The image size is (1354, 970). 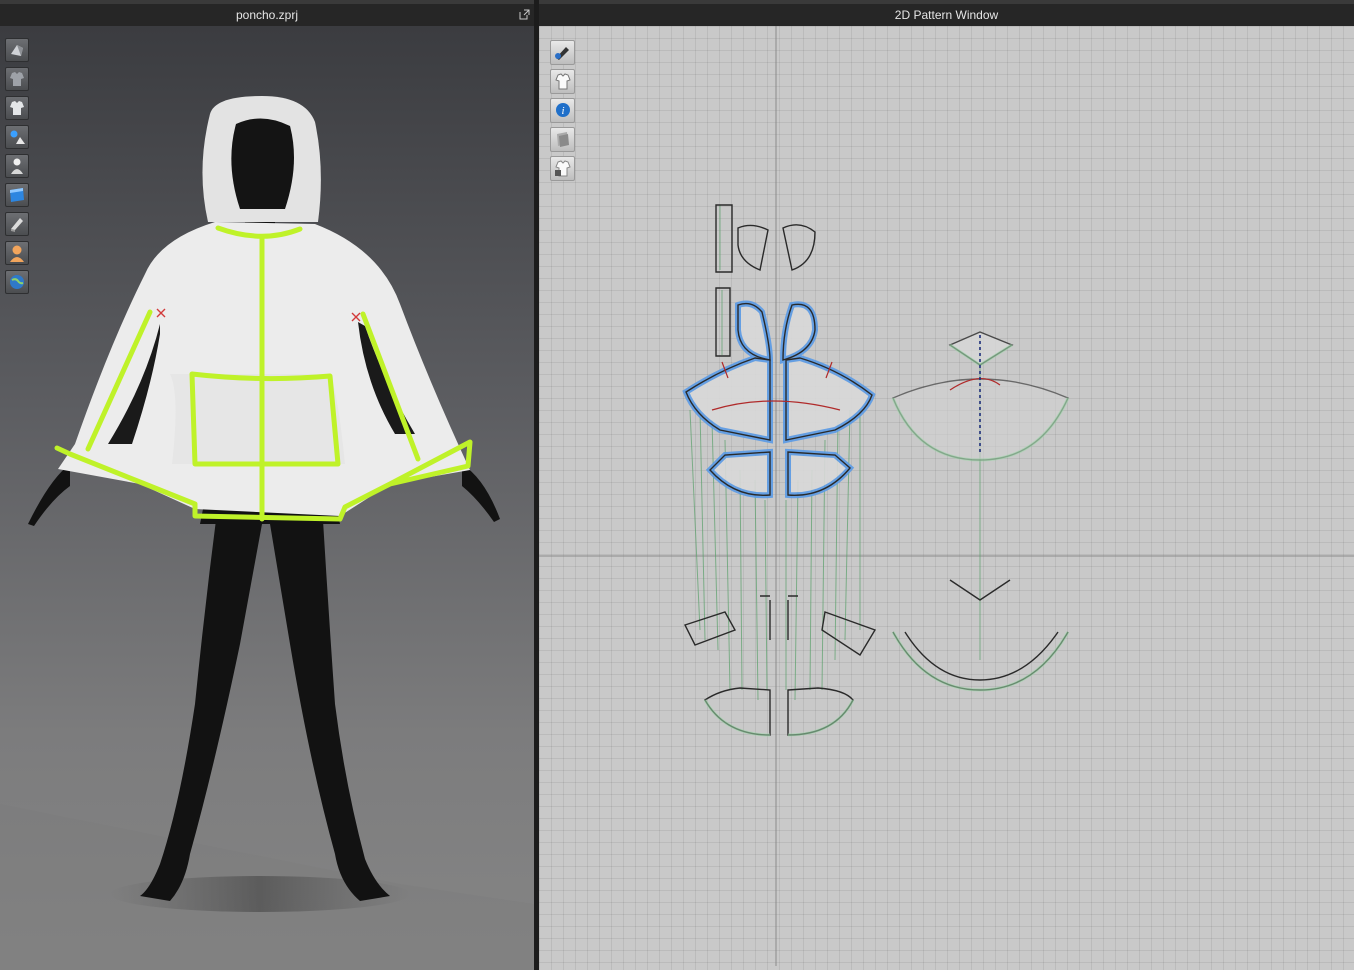 I want to click on pattern-2d-title: 2D Pattern Window, so click(x=946, y=15).